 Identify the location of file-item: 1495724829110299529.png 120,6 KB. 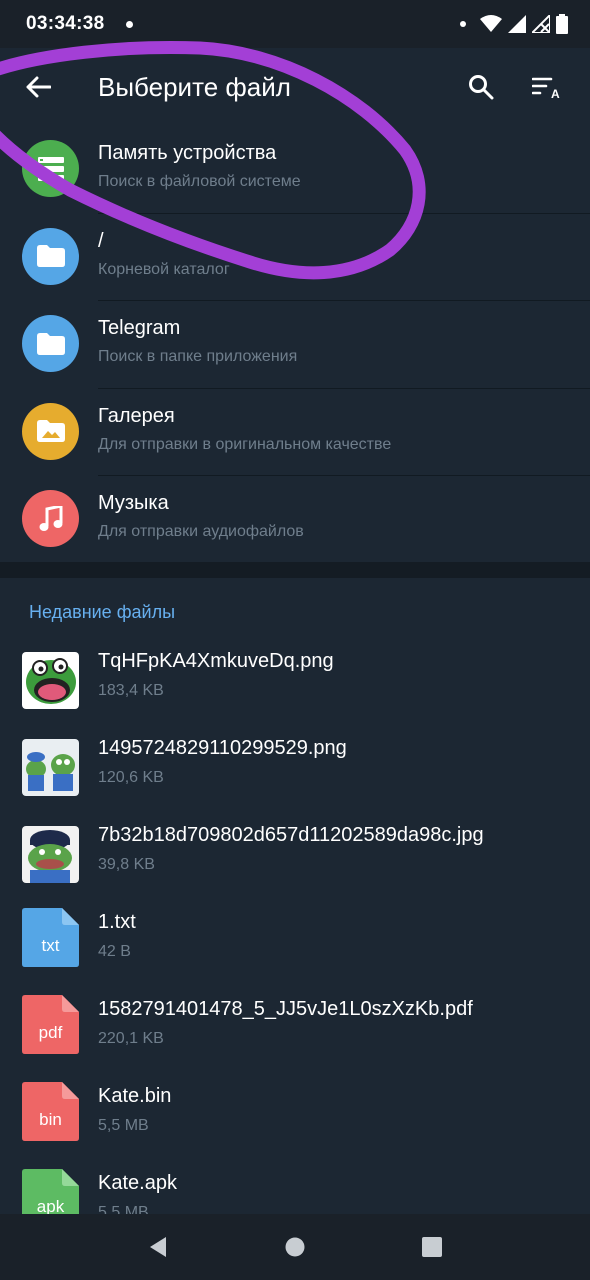
(295, 776).